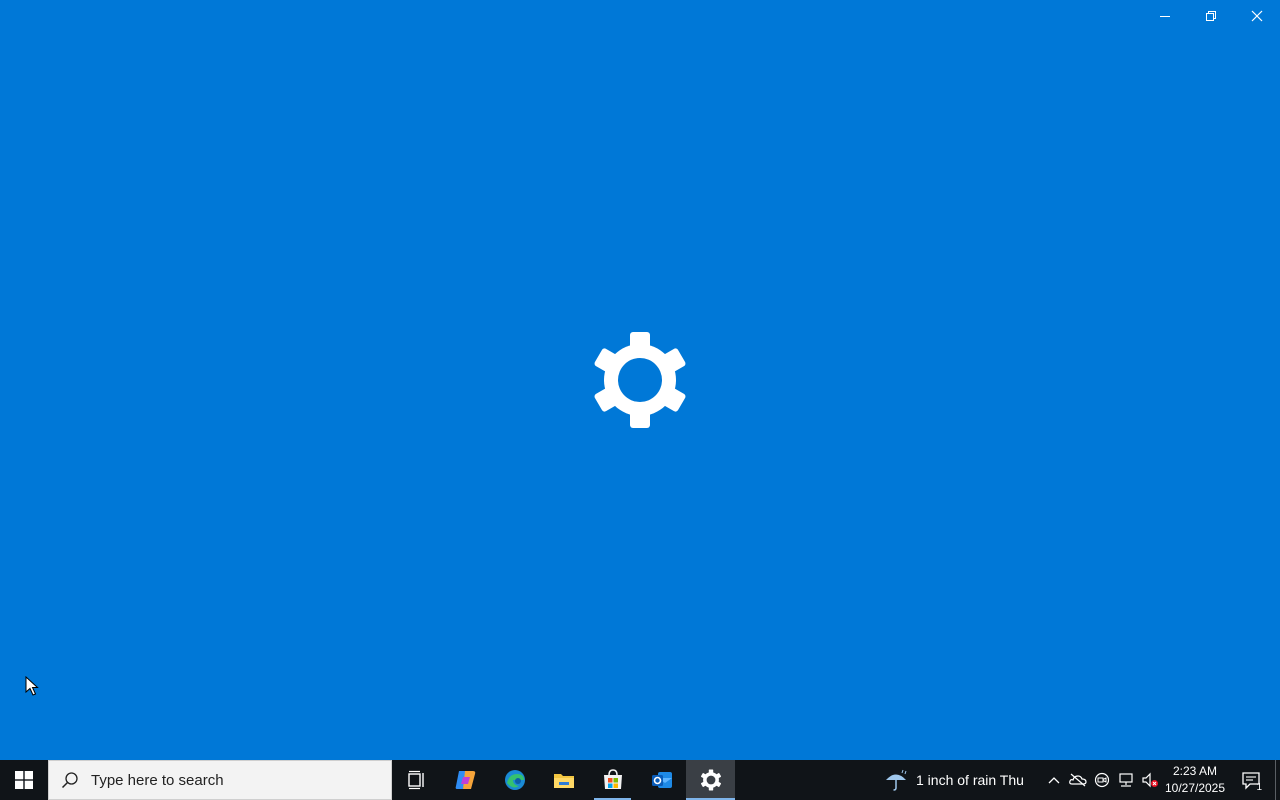 This screenshot has width=1280, height=800. I want to click on edge-icon, so click(514, 780).